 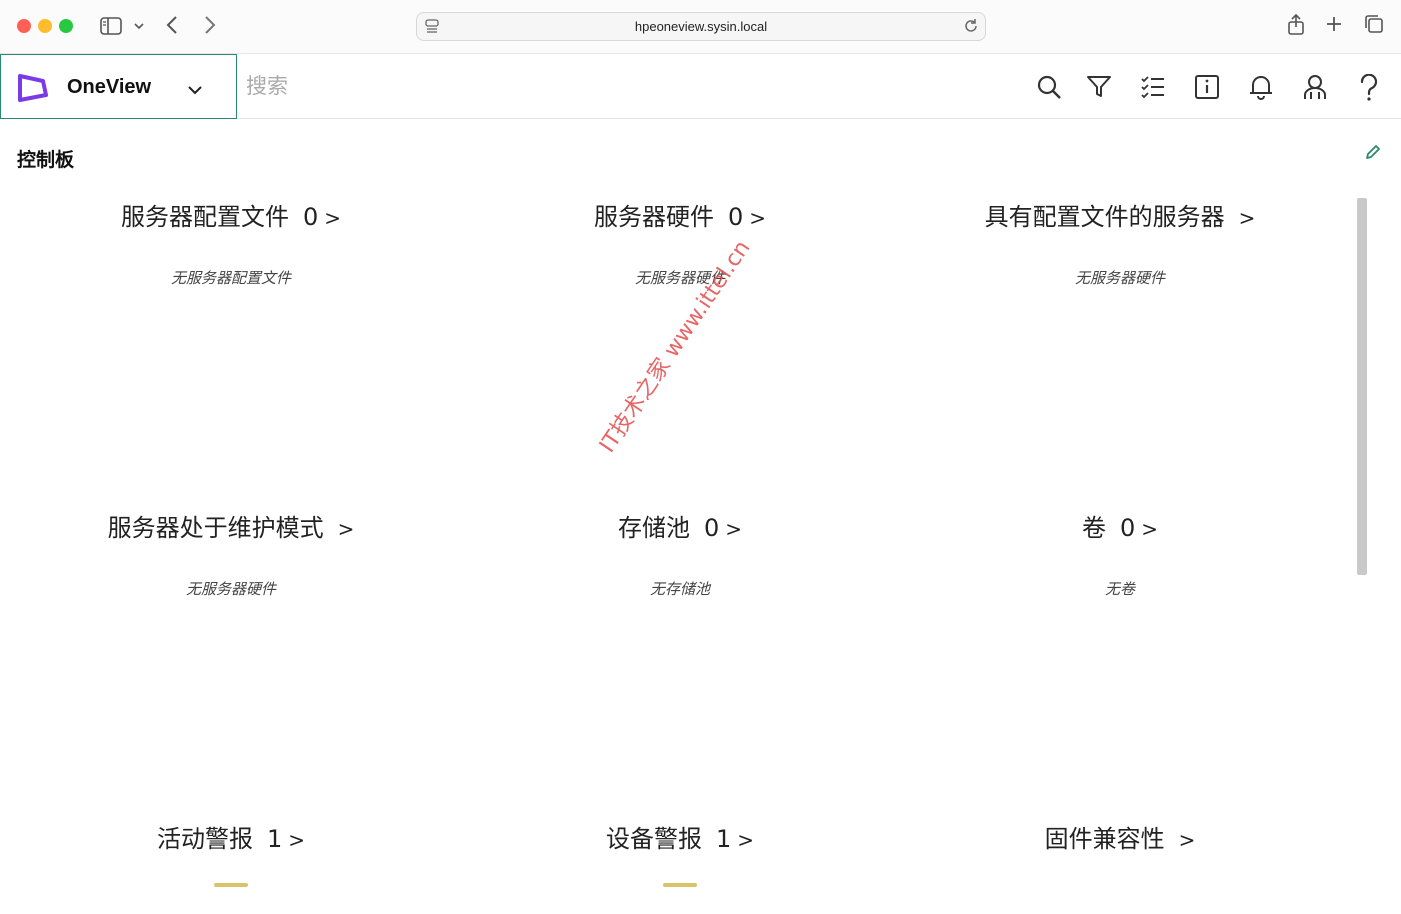 I want to click on panel-firmware-compliance: 固件兼容性 >, so click(x=1120, y=836).